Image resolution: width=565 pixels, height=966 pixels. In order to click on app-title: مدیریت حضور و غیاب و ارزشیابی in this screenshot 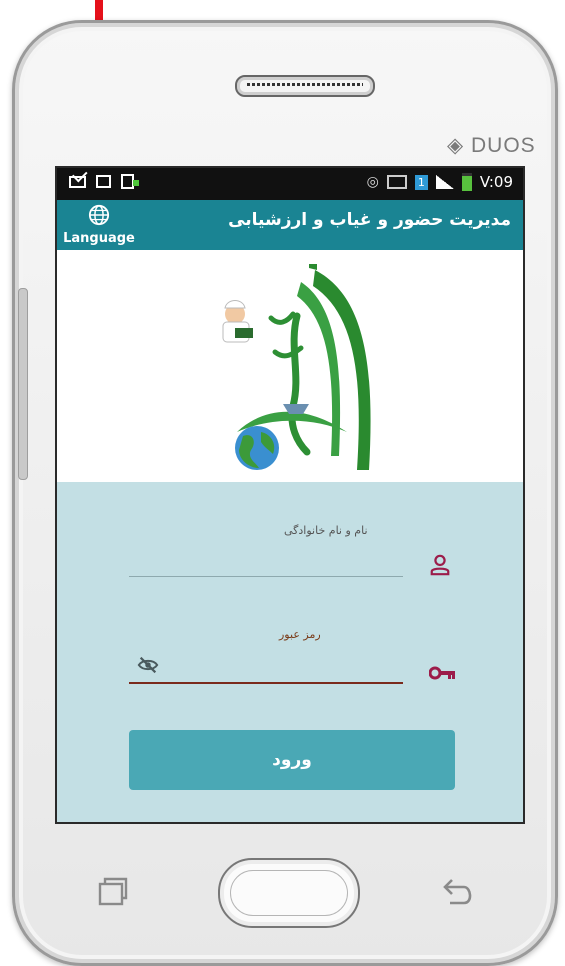, I will do `click(369, 220)`.